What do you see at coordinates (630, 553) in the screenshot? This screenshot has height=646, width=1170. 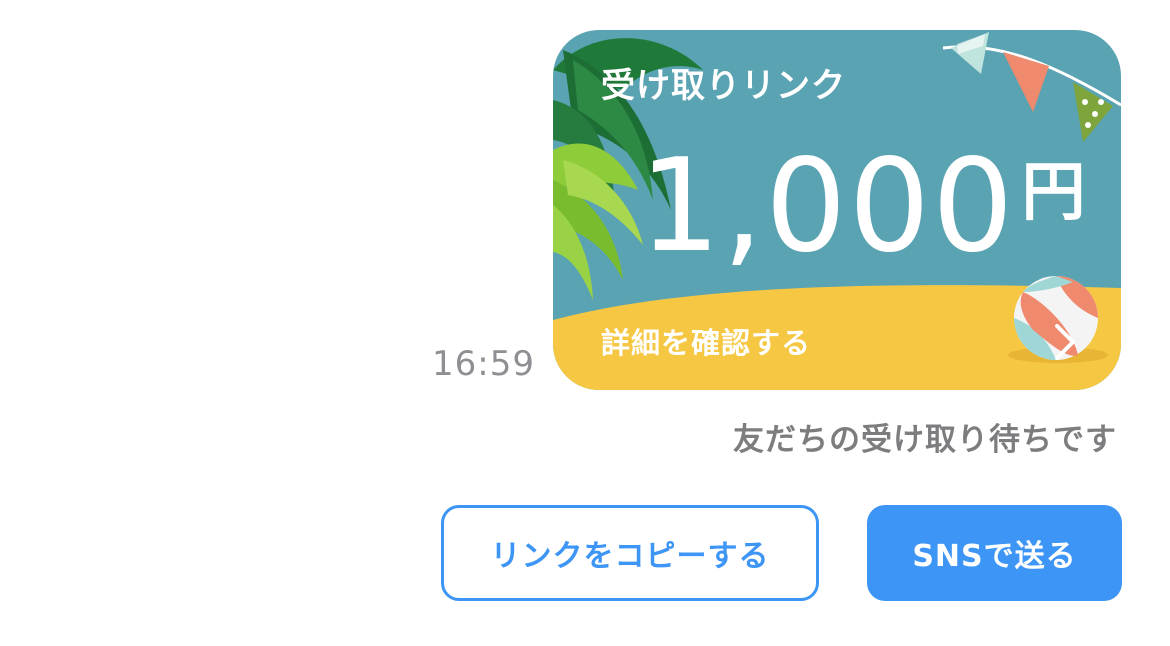 I see `copy-link-button: リンクをコピーする` at bounding box center [630, 553].